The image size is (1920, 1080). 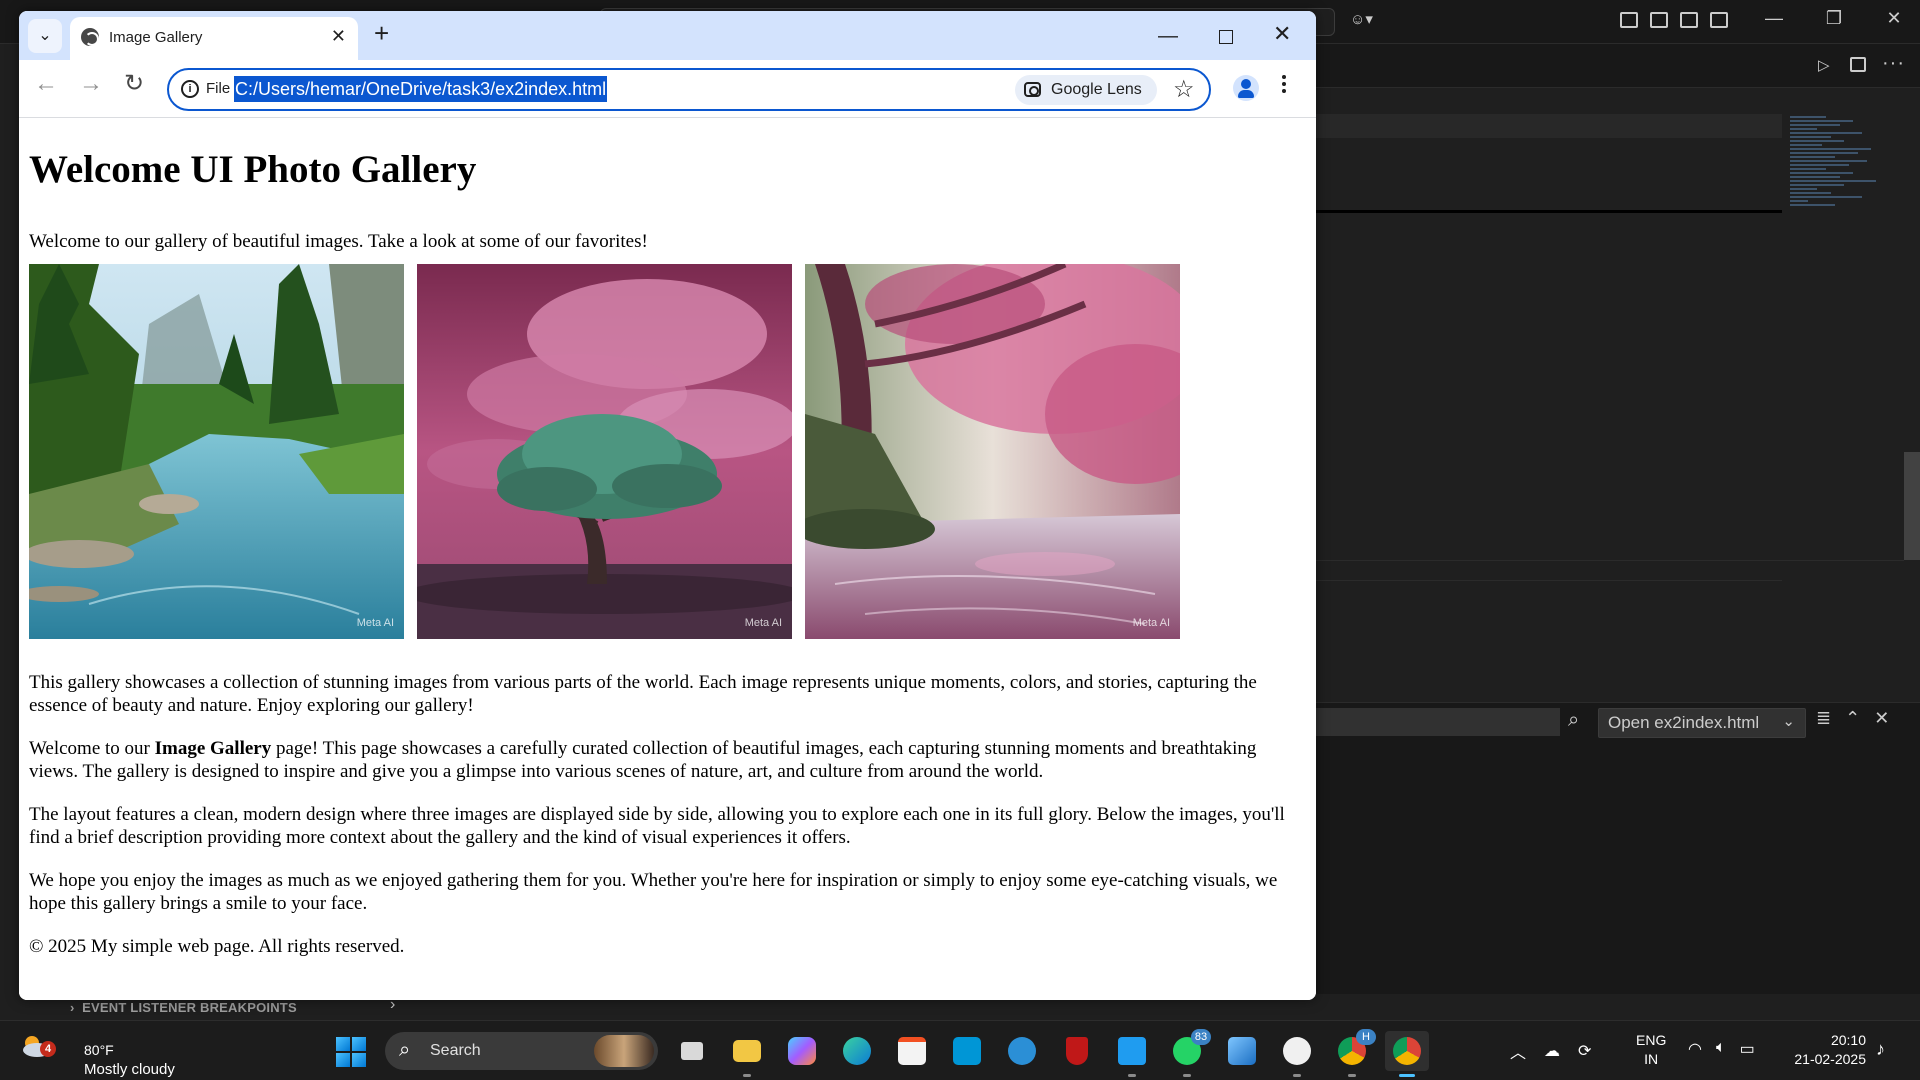 What do you see at coordinates (1226, 37) in the screenshot?
I see `maximize-icon` at bounding box center [1226, 37].